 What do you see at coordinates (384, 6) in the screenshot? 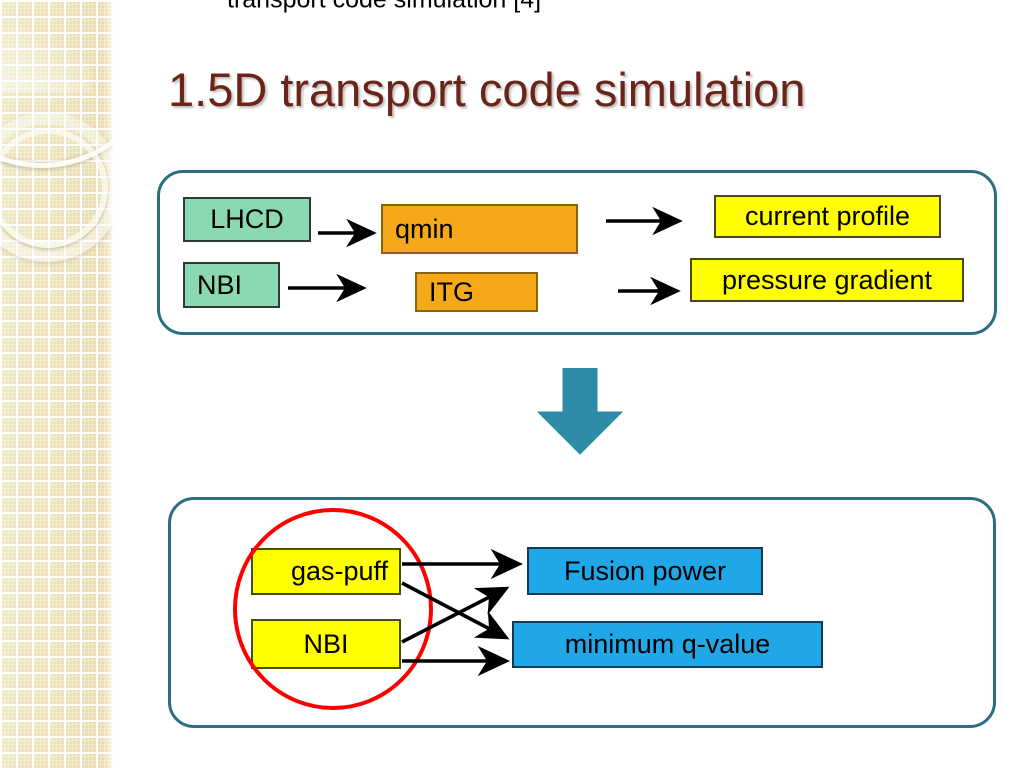
I see `panel-transport-code-simulation-label: transport code simulation [4]` at bounding box center [384, 6].